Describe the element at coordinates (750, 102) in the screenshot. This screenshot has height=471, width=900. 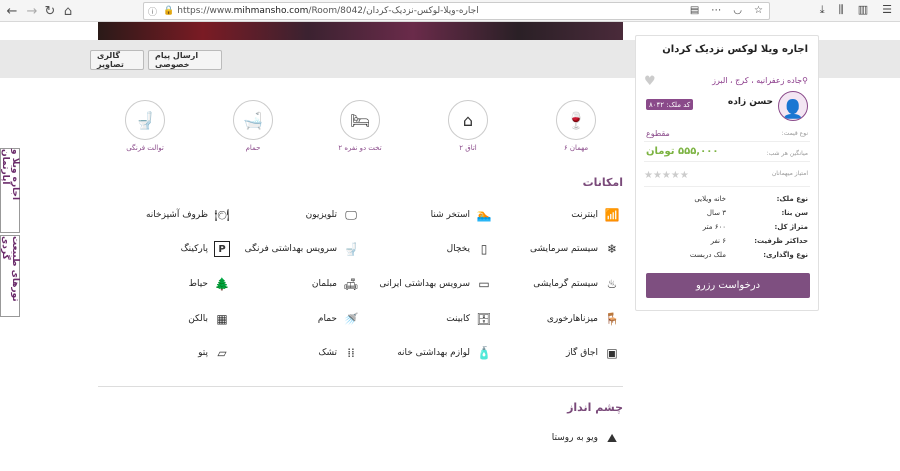
I see `host-name: حسن زاده` at that location.